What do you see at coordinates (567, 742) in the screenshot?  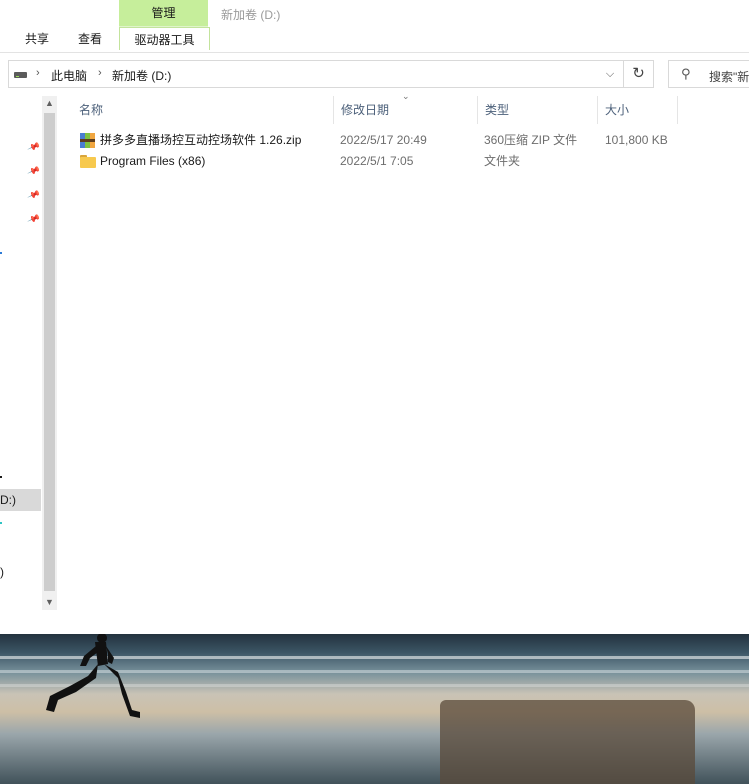 I see `reflection-shape` at bounding box center [567, 742].